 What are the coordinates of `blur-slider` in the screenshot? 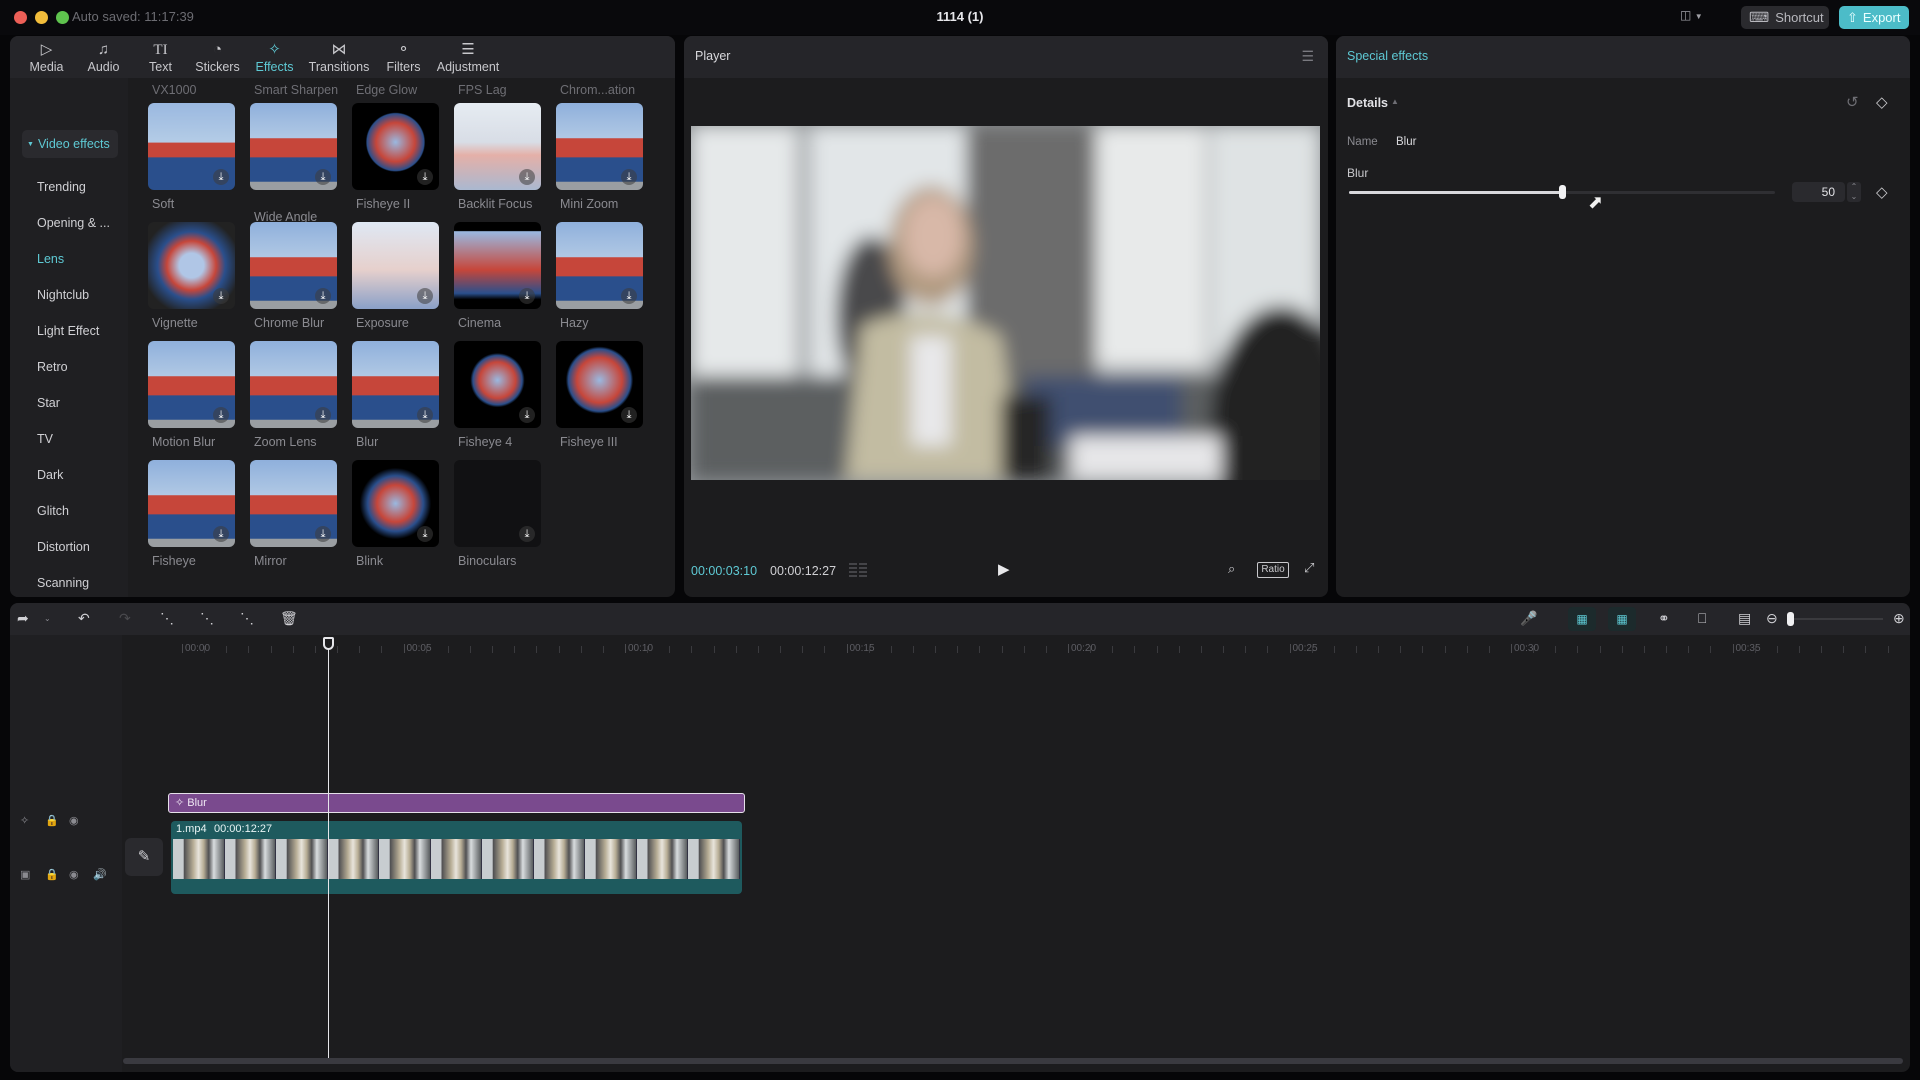 It's located at (1562, 192).